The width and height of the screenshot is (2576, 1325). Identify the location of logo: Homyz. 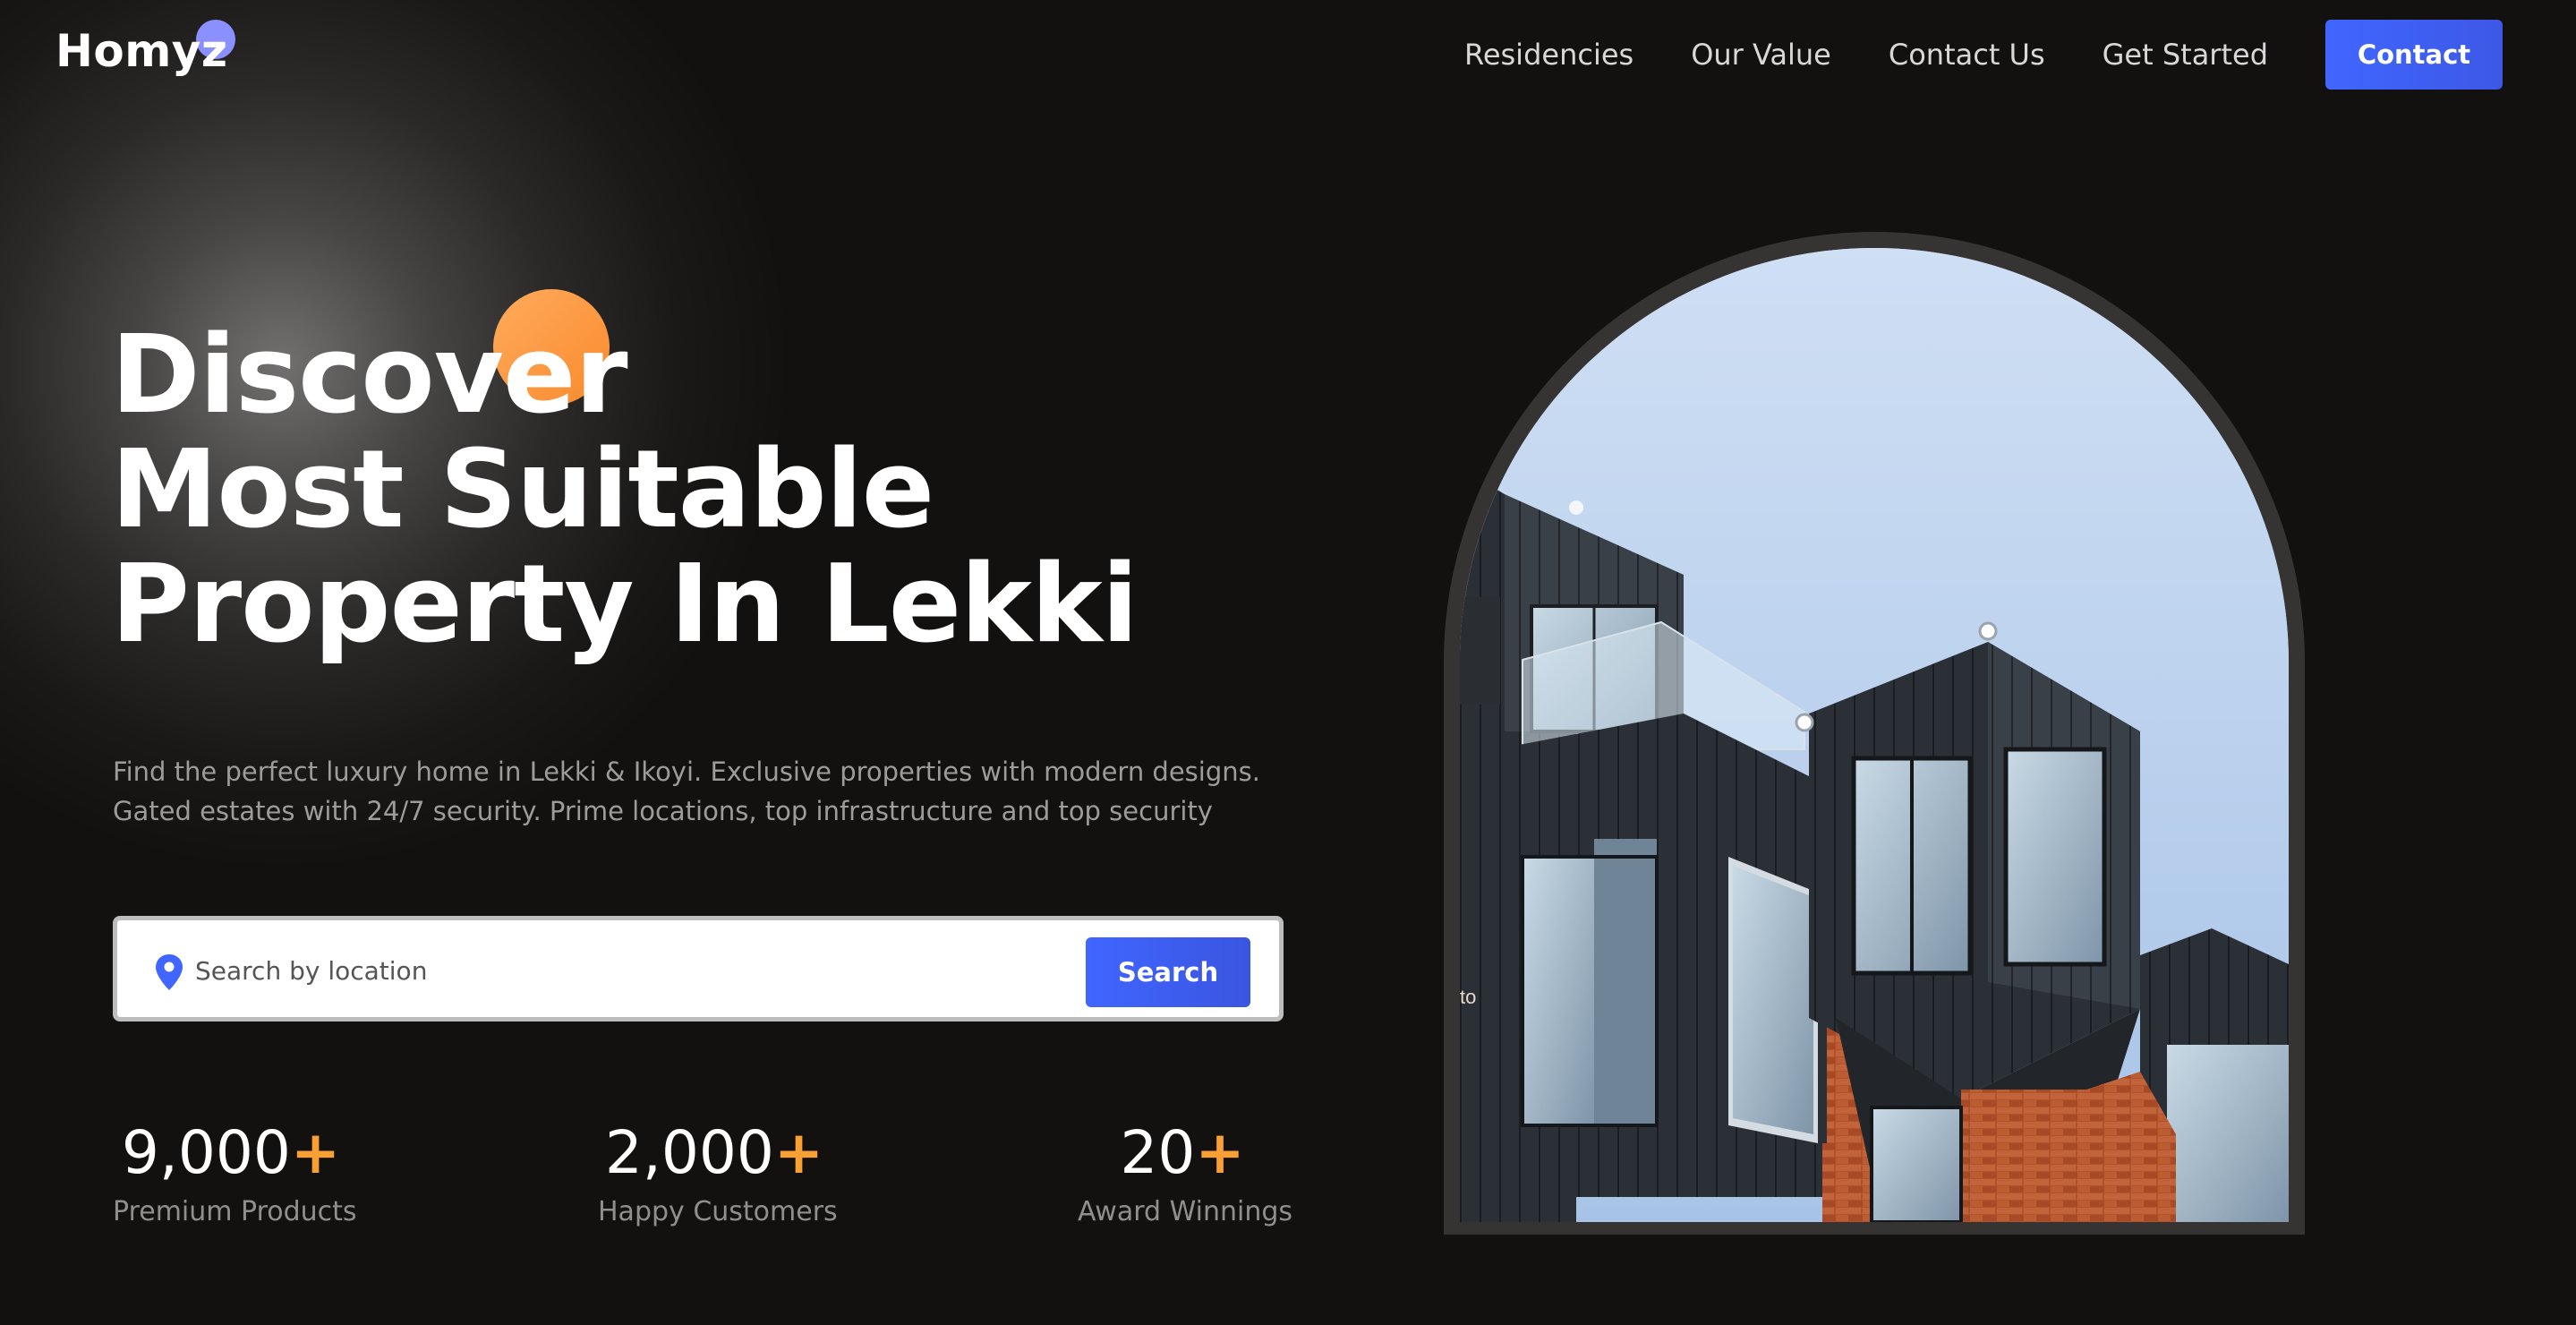
(141, 51).